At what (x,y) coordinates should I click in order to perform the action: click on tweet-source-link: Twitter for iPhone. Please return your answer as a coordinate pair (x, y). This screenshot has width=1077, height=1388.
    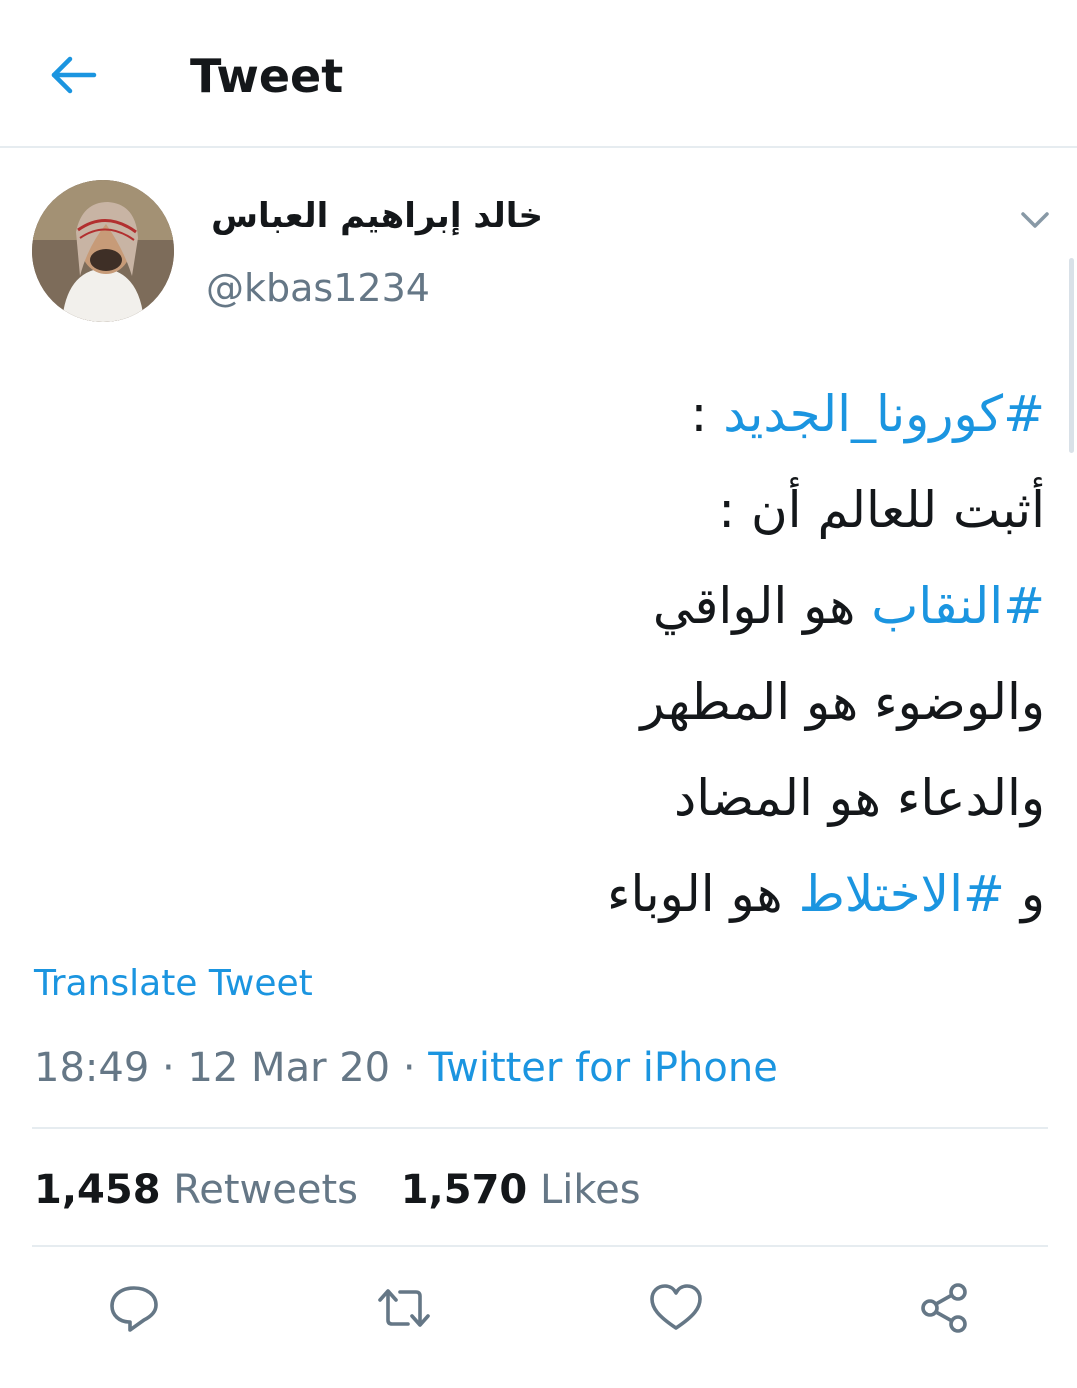
    Looking at the image, I should click on (603, 1068).